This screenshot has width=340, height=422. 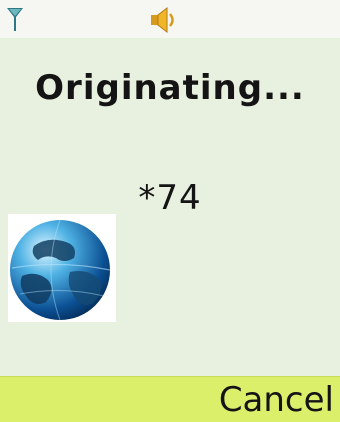 I want to click on status-bar, so click(x=170, y=19).